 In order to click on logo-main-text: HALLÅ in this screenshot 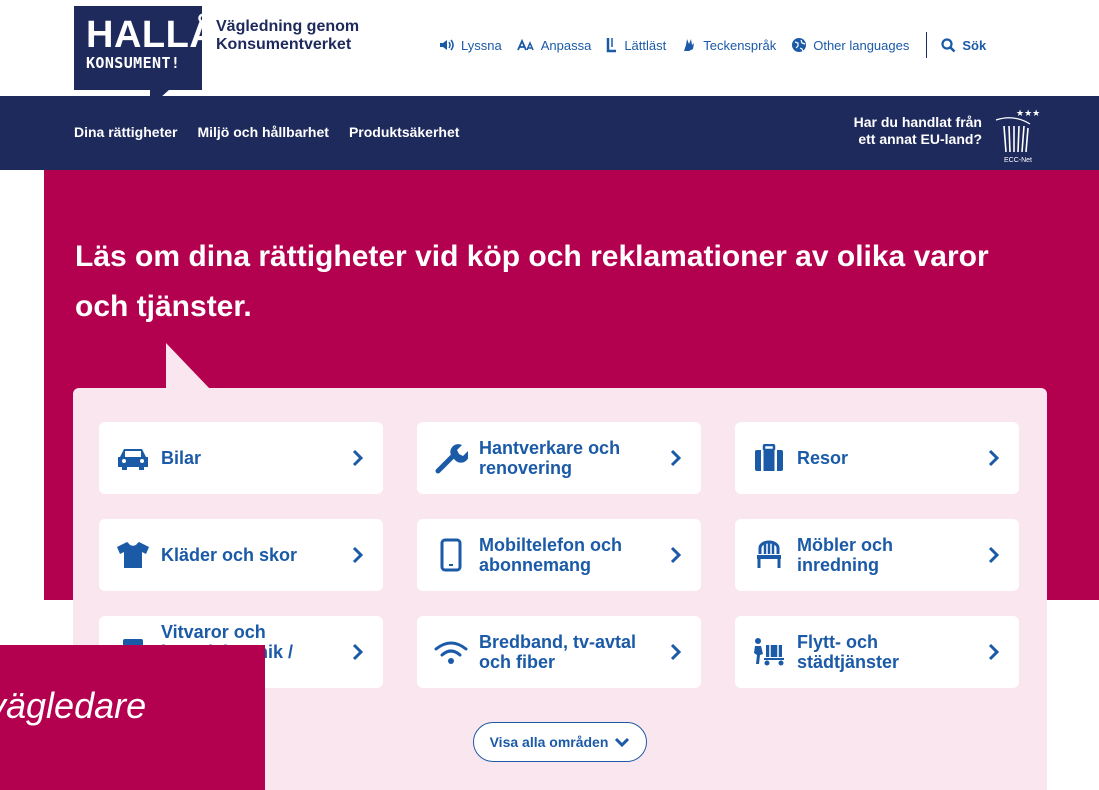, I will do `click(152, 35)`.